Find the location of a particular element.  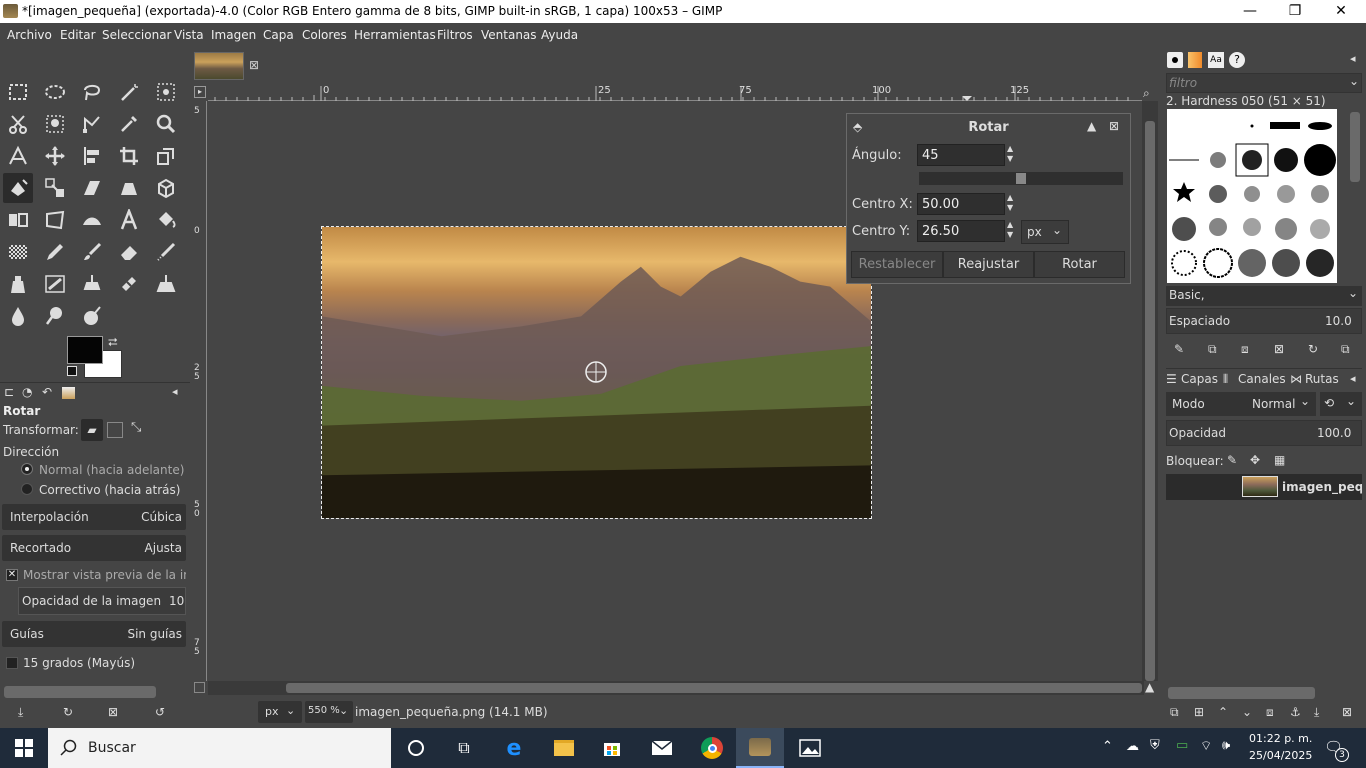

brushes-scrollbar is located at coordinates (1355, 147).